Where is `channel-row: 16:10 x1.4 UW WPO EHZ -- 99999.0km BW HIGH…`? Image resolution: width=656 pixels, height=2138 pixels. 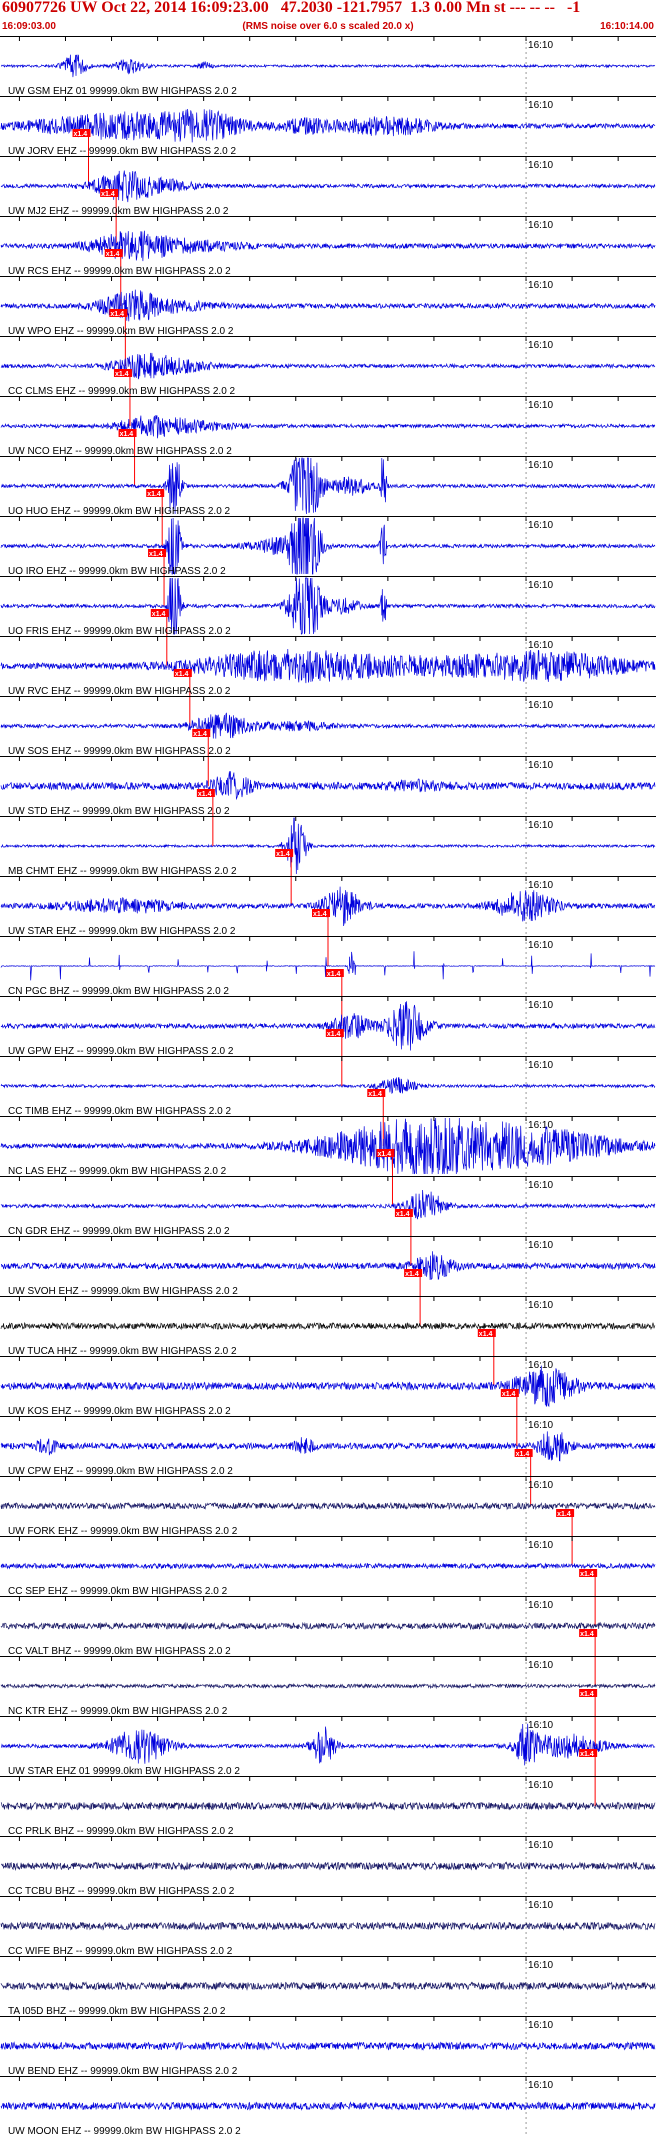 channel-row: 16:10 x1.4 UW WPO EHZ -- 99999.0km BW HIGH… is located at coordinates (328, 321).